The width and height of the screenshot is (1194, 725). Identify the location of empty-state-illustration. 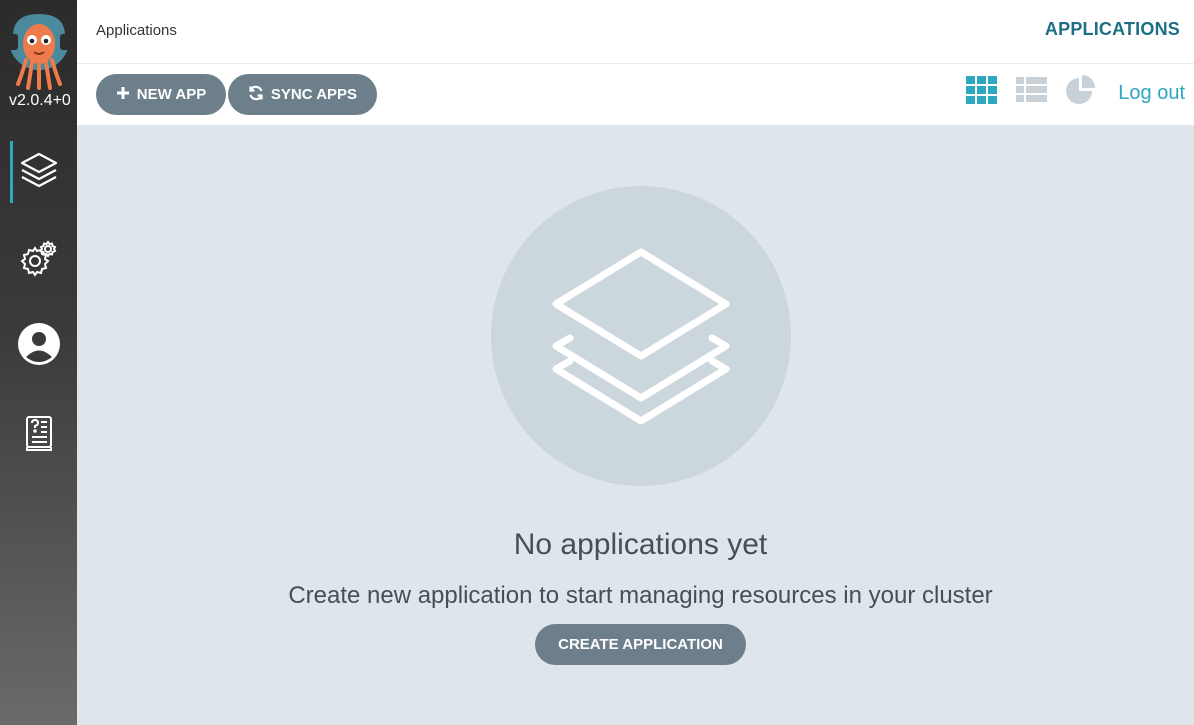
(641, 336).